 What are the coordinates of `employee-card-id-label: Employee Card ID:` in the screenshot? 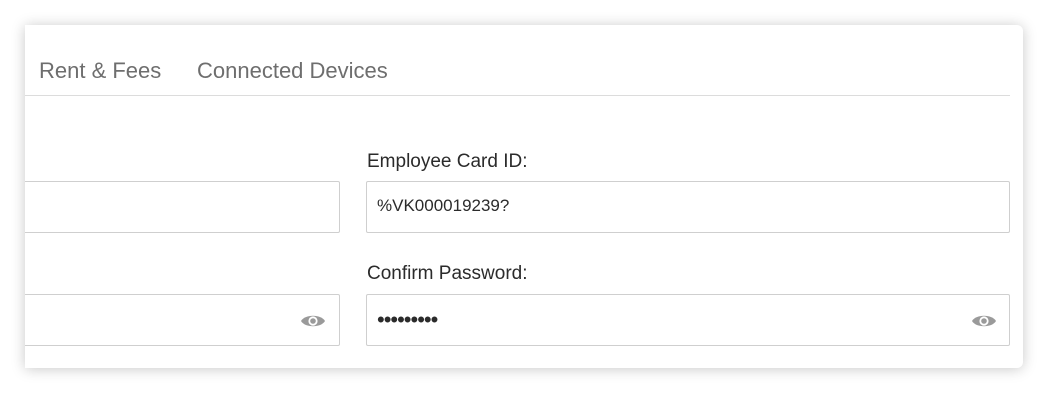 It's located at (447, 161).